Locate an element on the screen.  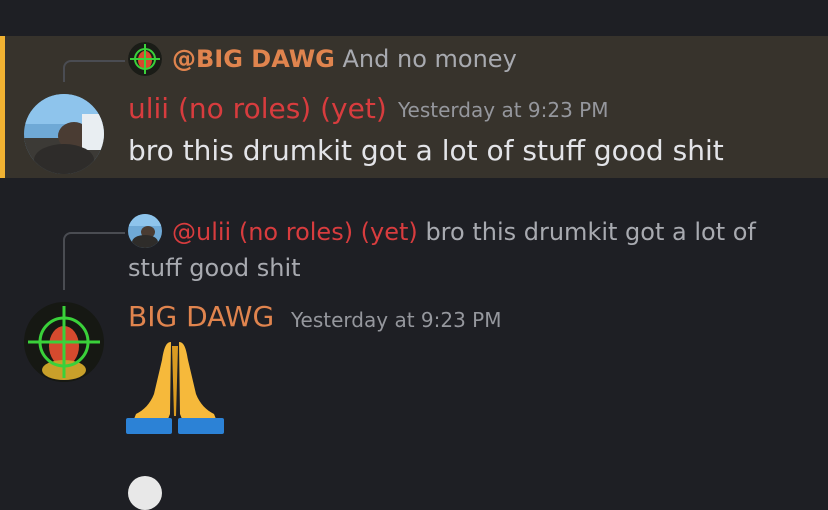
next-message-avatar is located at coordinates (145, 493).